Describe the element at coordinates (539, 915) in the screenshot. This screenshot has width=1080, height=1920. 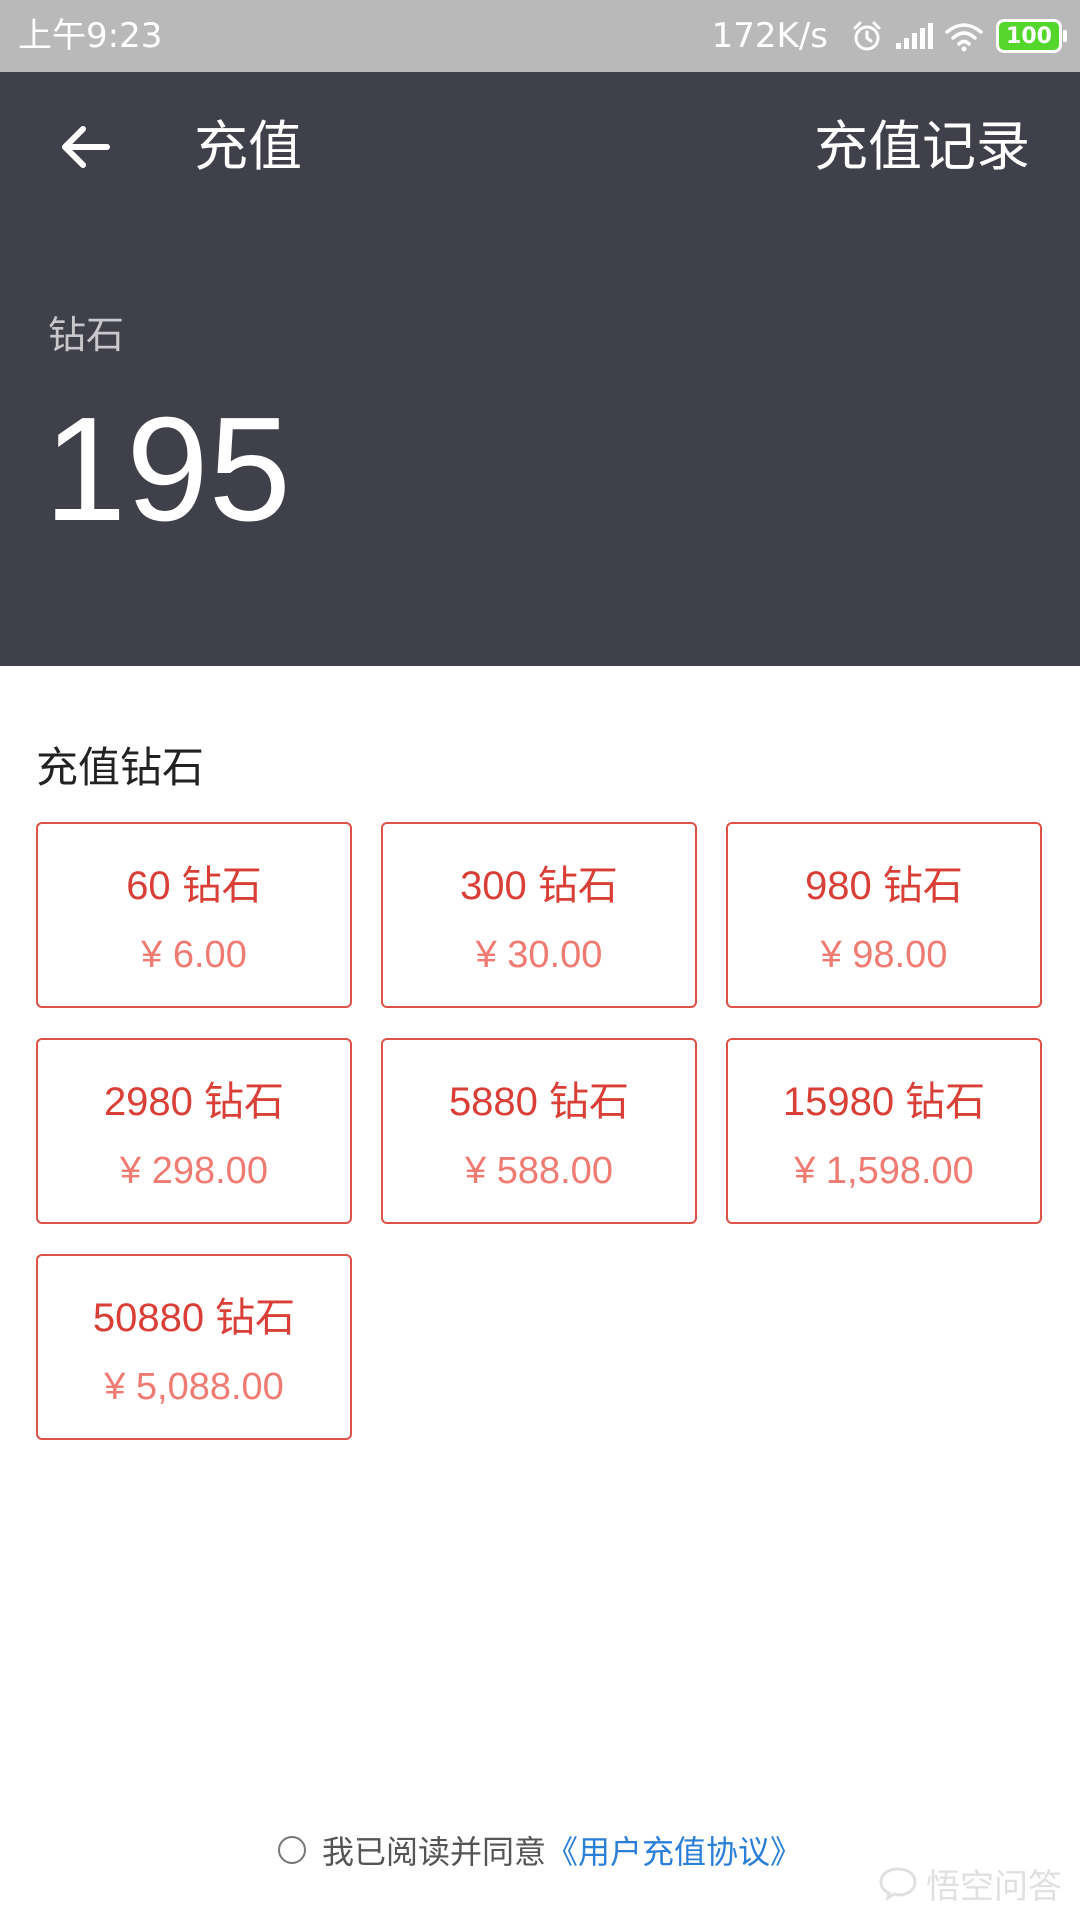
I see `package-option: 300 钻石 ¥ 30.00` at that location.